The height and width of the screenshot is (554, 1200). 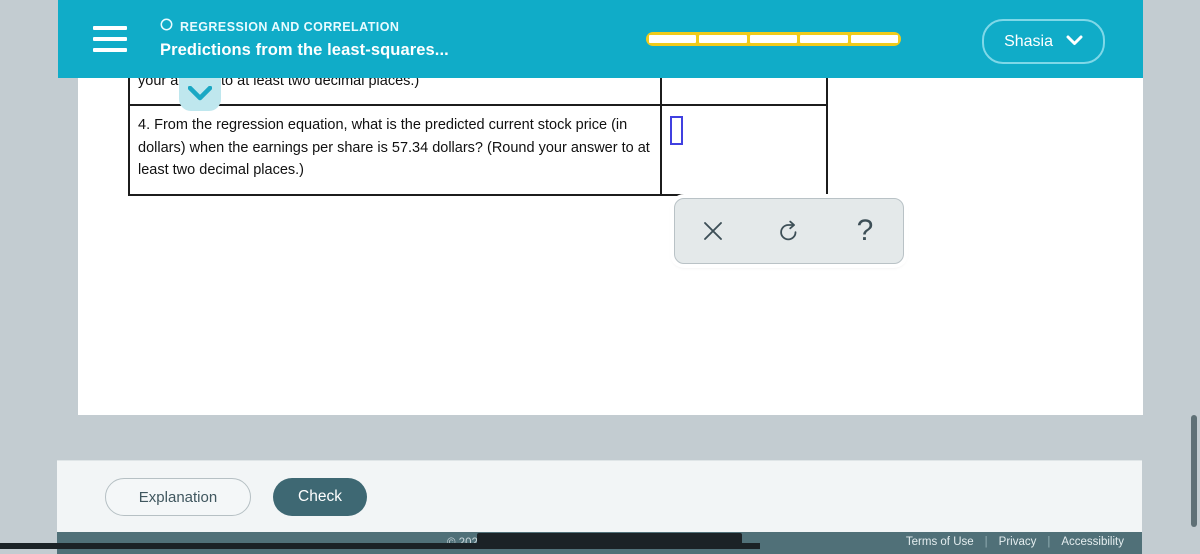 What do you see at coordinates (599, 496) in the screenshot?
I see `action-bar: Explanation Check` at bounding box center [599, 496].